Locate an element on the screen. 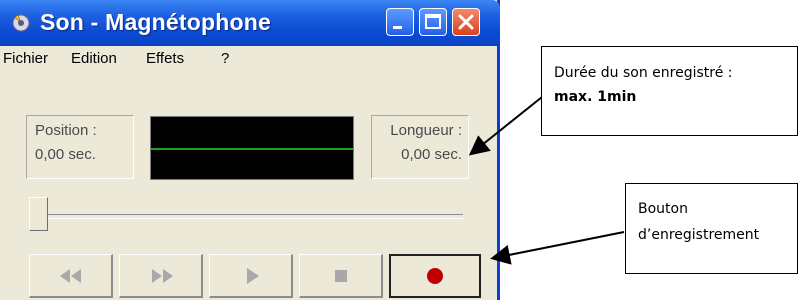  duration-arrow is located at coordinates (505, 126).